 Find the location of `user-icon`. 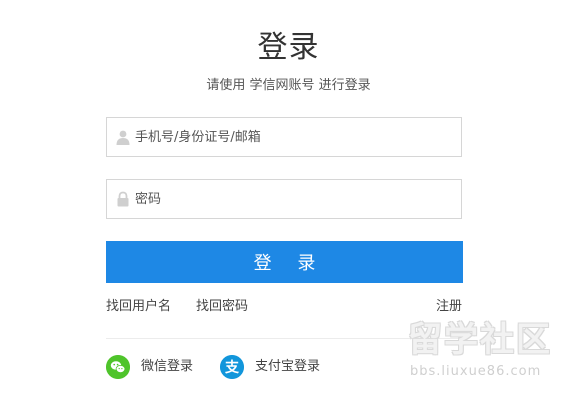

user-icon is located at coordinates (123, 137).